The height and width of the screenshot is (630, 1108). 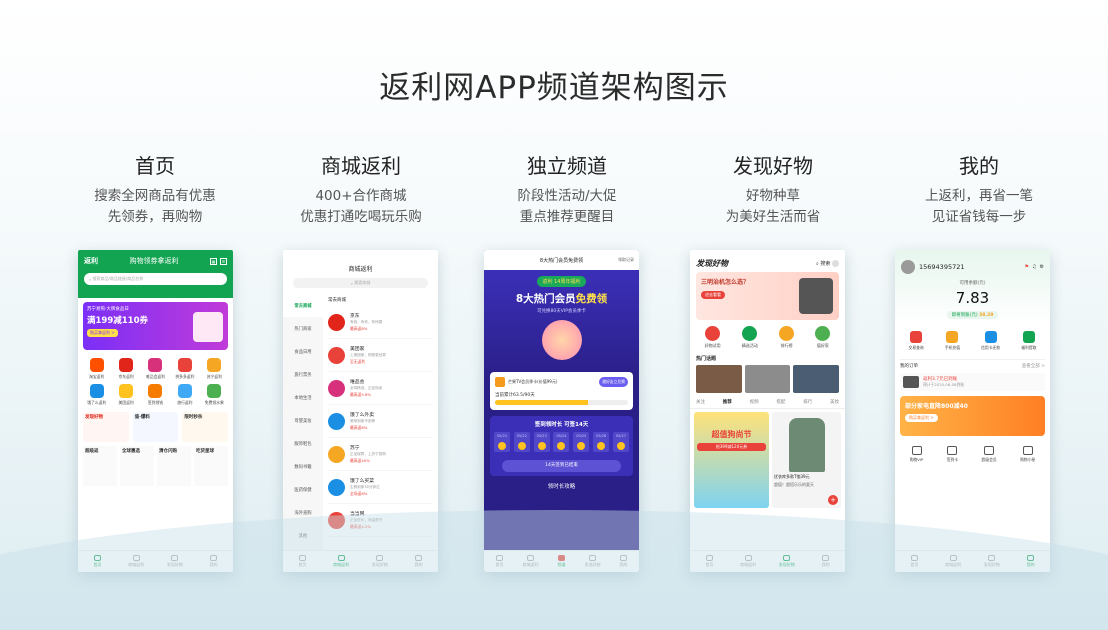 I want to click on ad-button: 购买拿返利 >, so click(x=921, y=418).